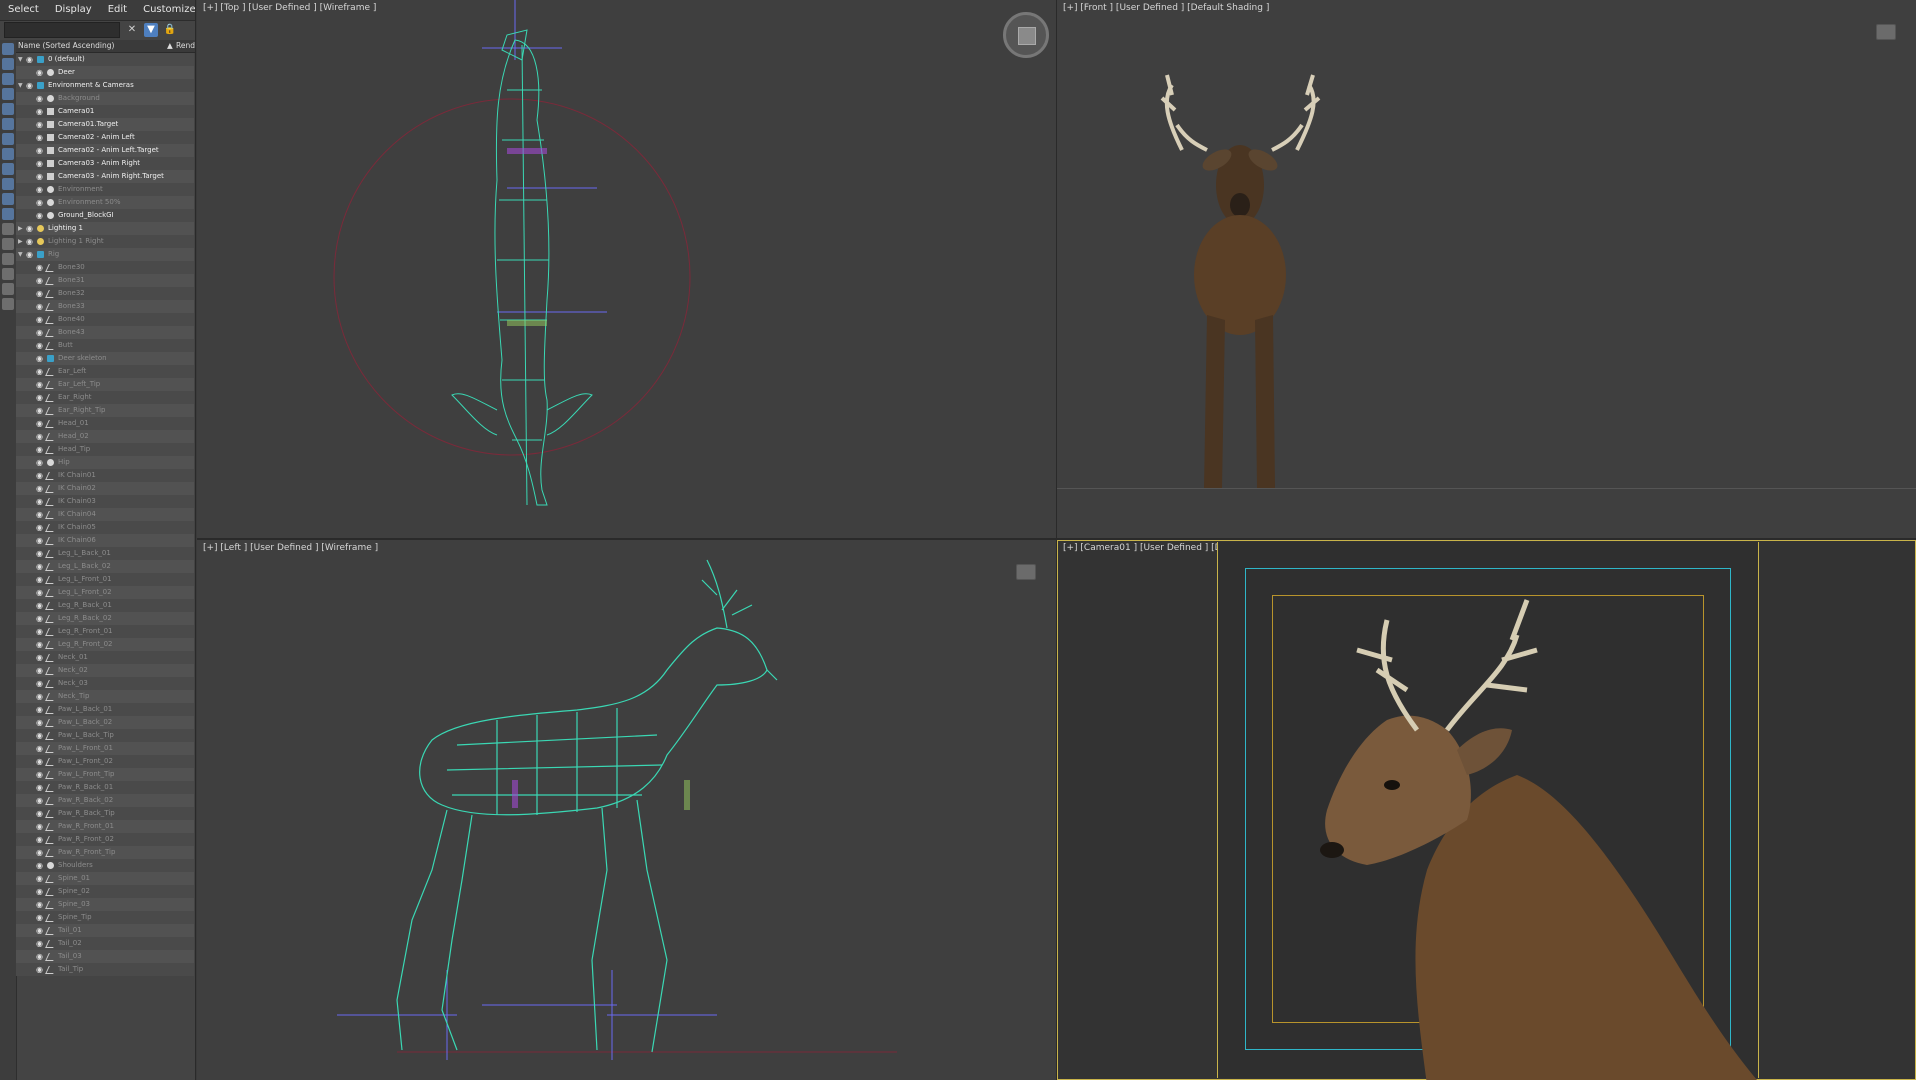  Describe the element at coordinates (105, 553) in the screenshot. I see `tree-row: ◉ Leg_L_Back_01` at that location.